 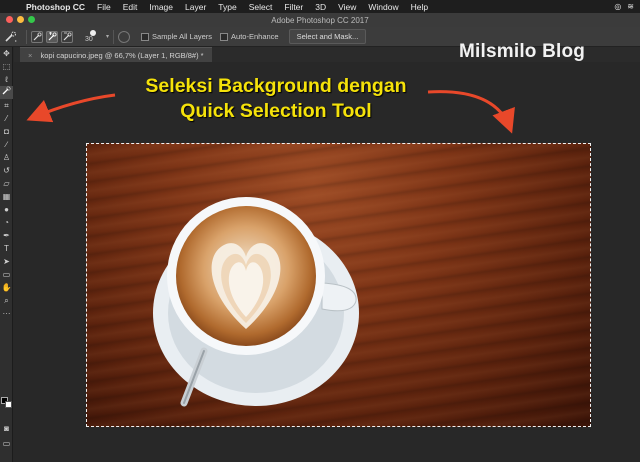 What do you see at coordinates (347, 7) in the screenshot?
I see `menu-view: View` at bounding box center [347, 7].